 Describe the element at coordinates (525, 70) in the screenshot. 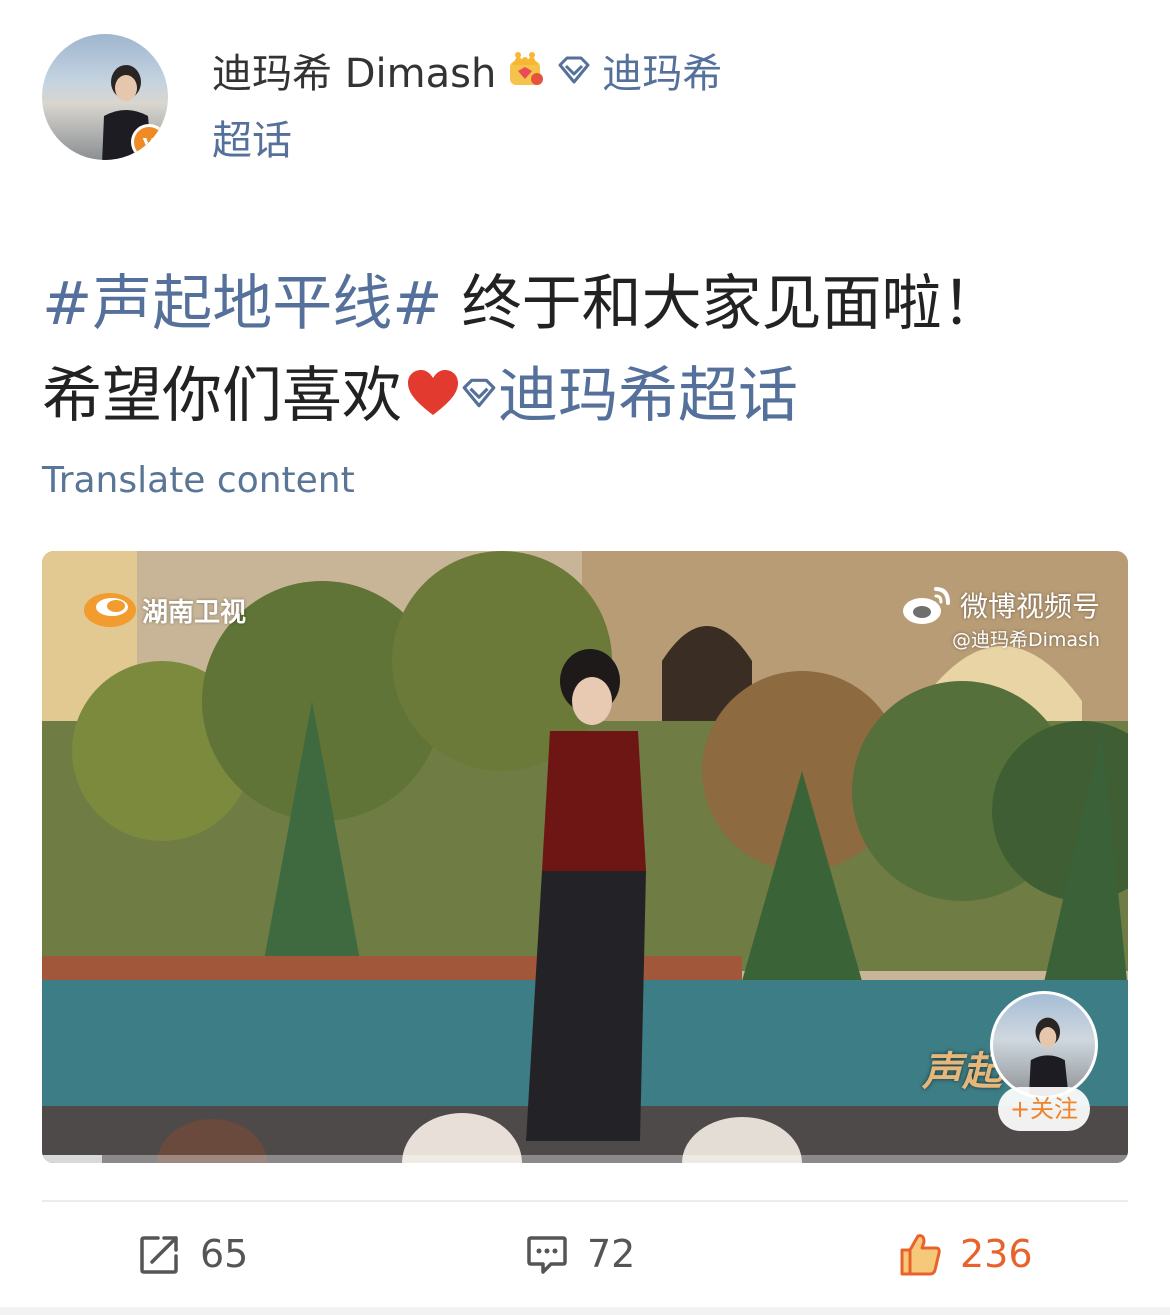

I see `crown-vip-icon` at that location.